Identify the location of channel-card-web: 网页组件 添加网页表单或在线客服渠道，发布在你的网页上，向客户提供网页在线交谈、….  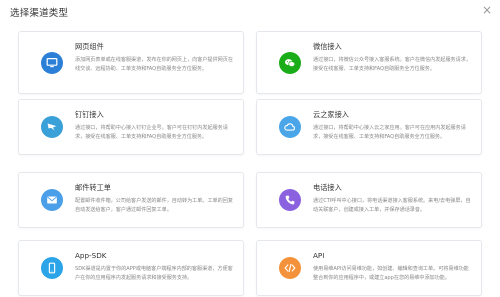
(131, 62).